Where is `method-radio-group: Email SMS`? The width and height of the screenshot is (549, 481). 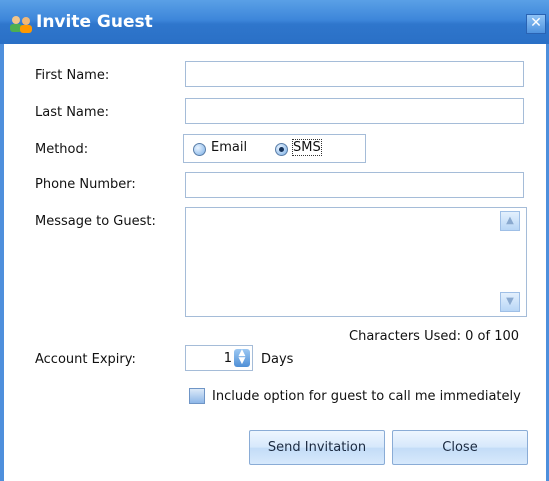
method-radio-group: Email SMS is located at coordinates (274, 148).